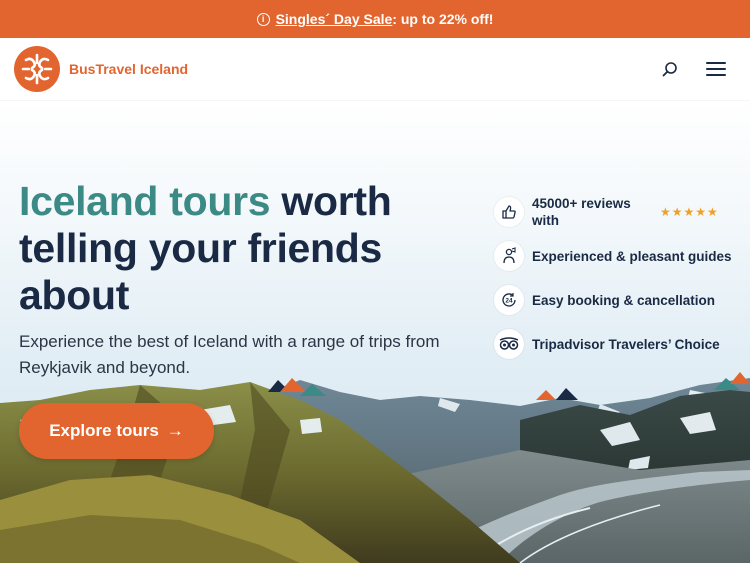 This screenshot has height=563, width=750. I want to click on svg-text: 24, so click(509, 301).